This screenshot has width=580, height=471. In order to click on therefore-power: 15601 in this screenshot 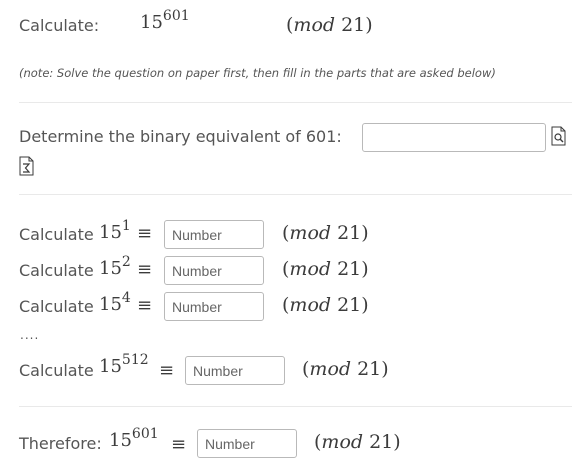, I will do `click(134, 438)`.